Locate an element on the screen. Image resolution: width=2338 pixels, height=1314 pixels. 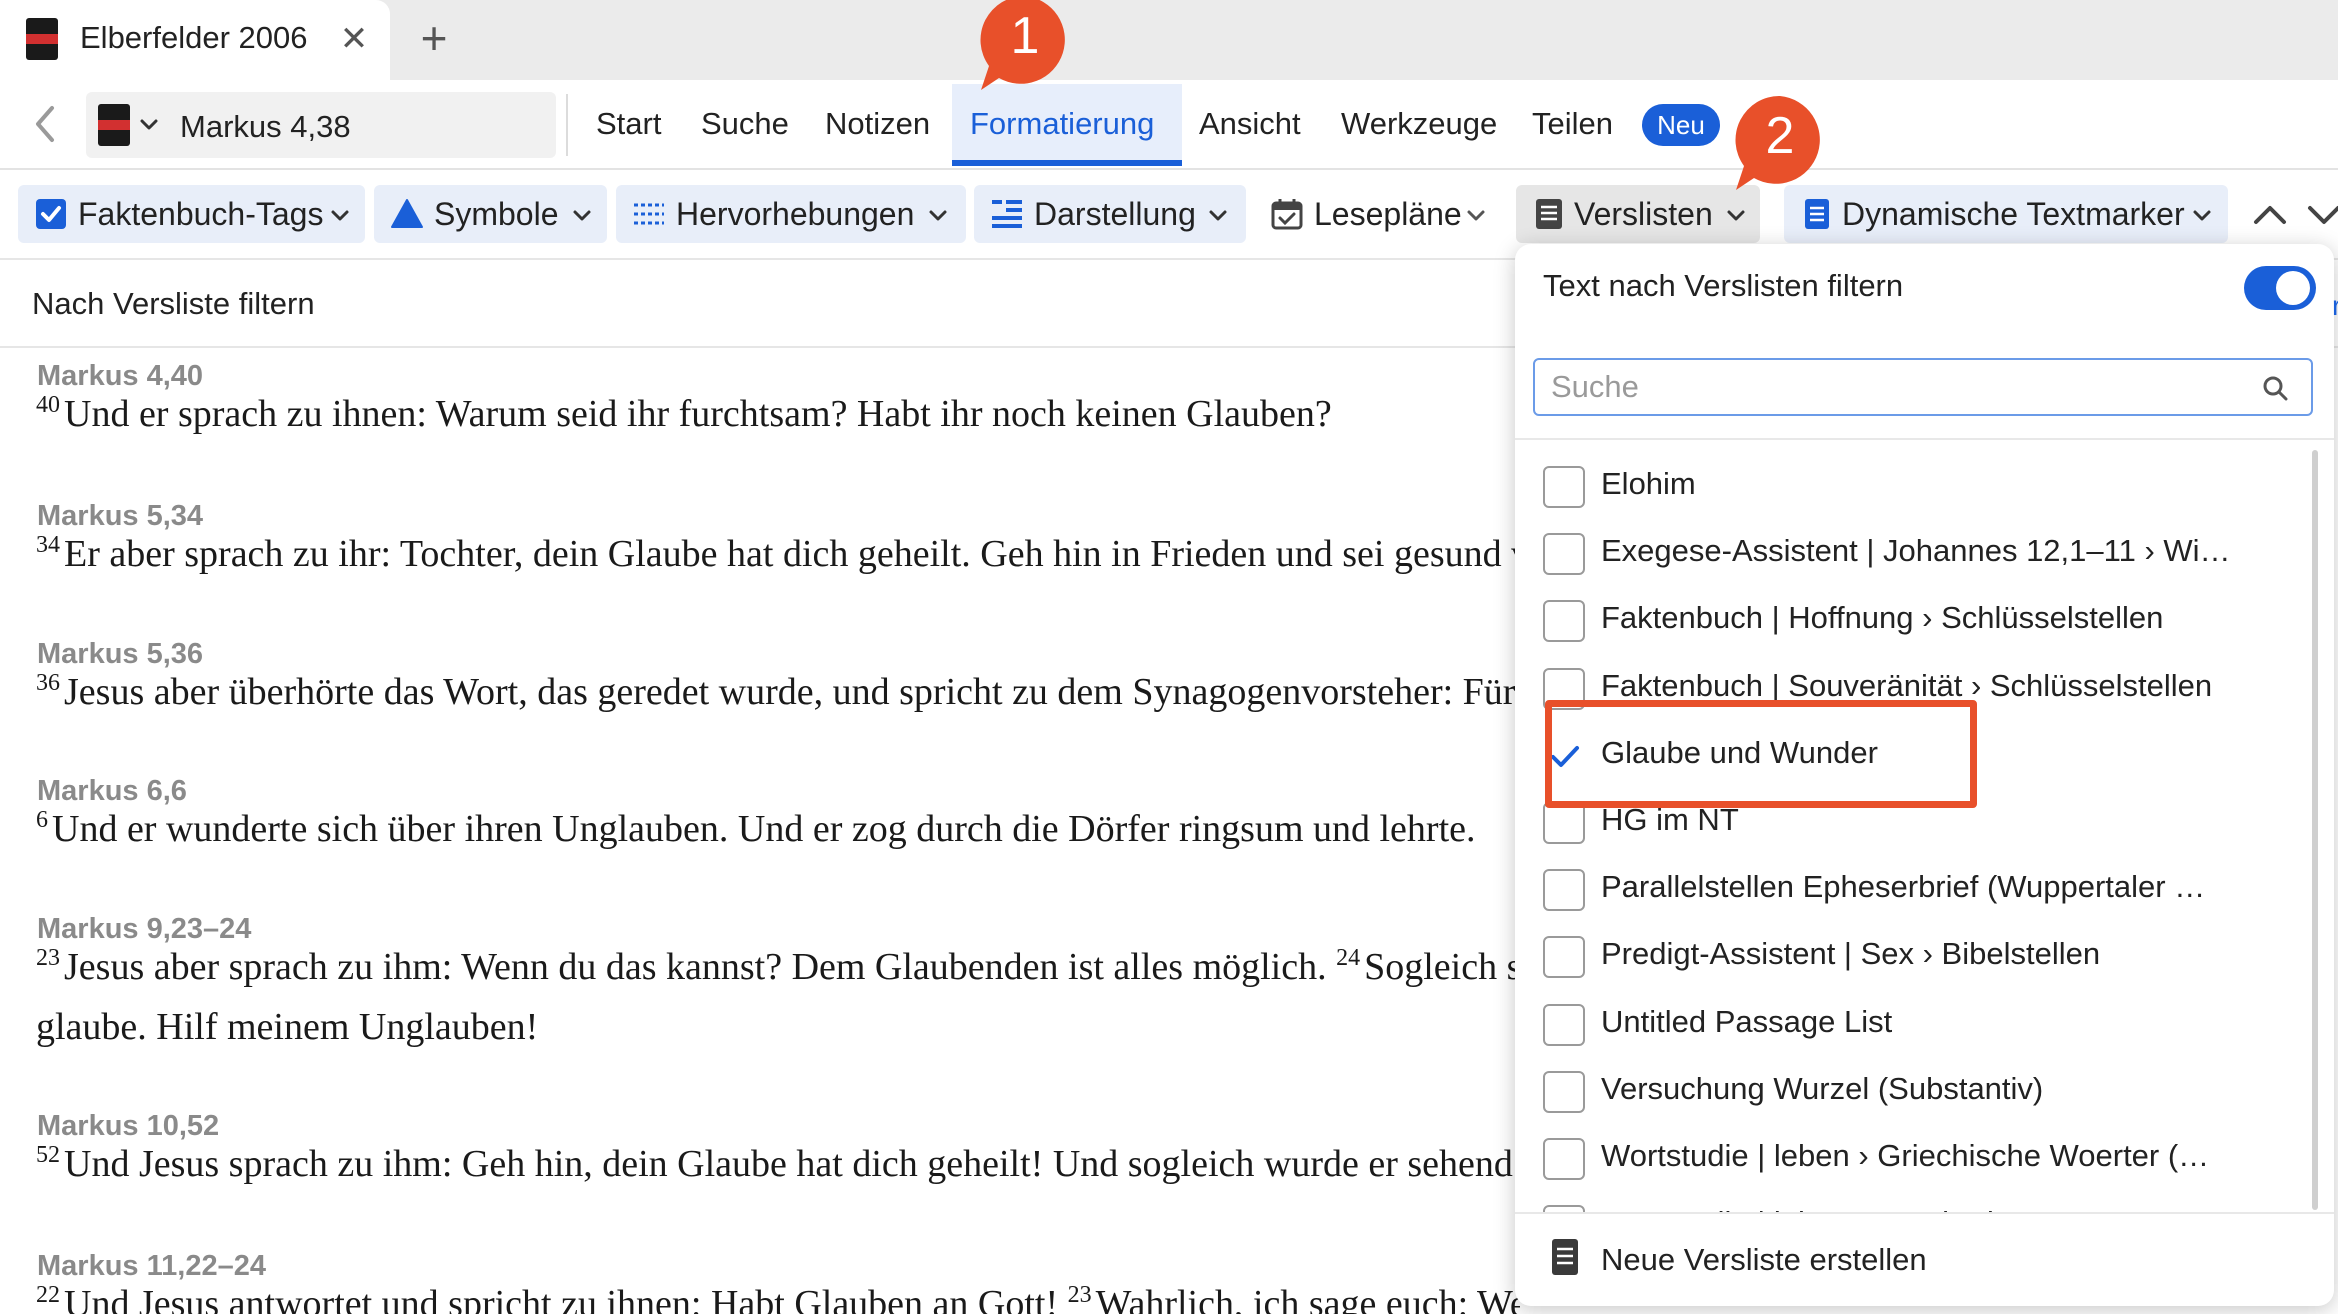
create-verse-list-label: Neue Versliste erstellen is located at coordinates (1764, 1259).